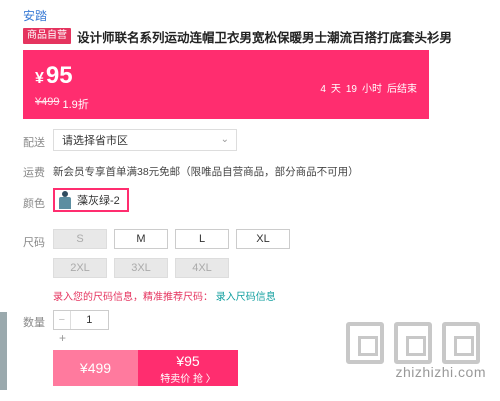  I want to click on buy-now-button: ¥95 特卖价 抢 〉, so click(188, 368).